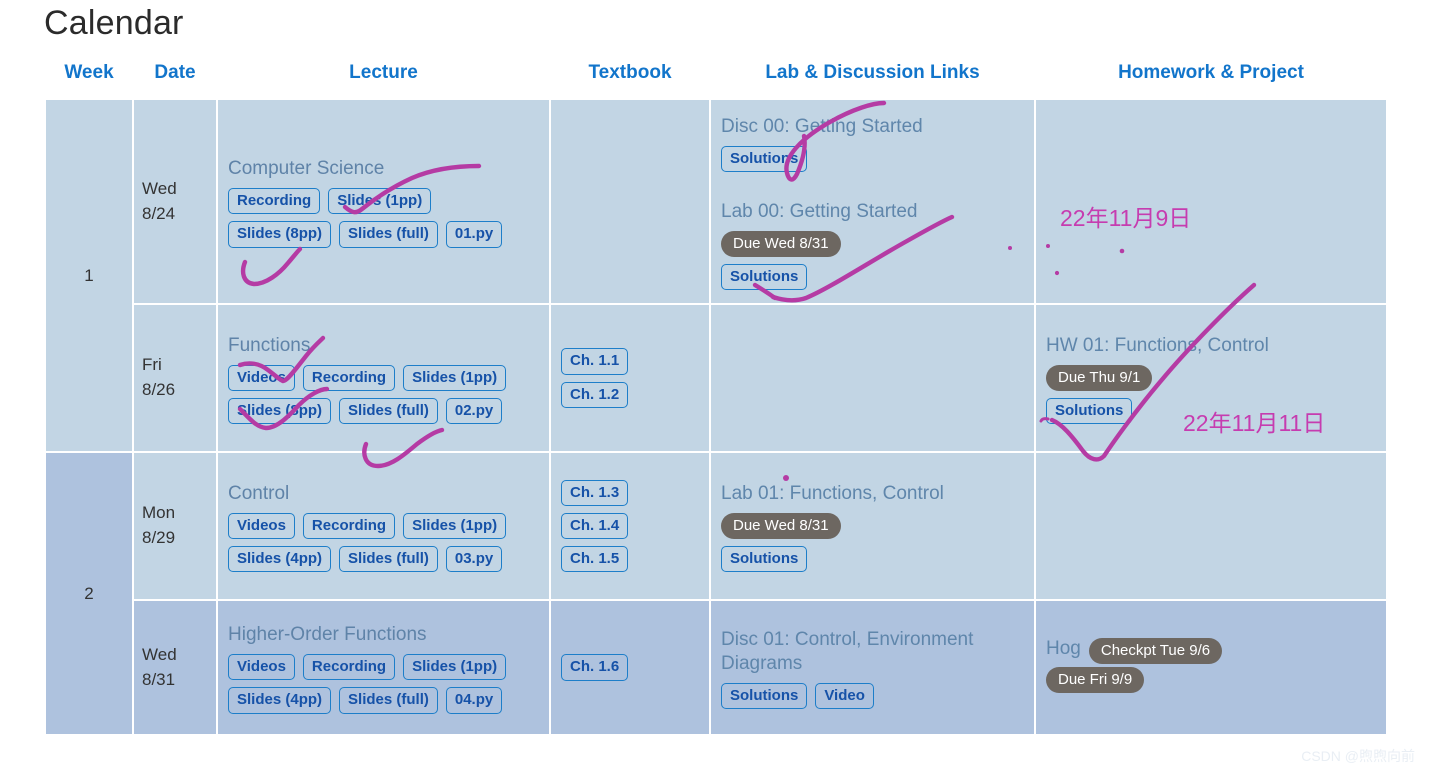 The image size is (1429, 774). Describe the element at coordinates (1254, 423) in the screenshot. I see `annotation-date-note-2: 22年11月11日` at that location.